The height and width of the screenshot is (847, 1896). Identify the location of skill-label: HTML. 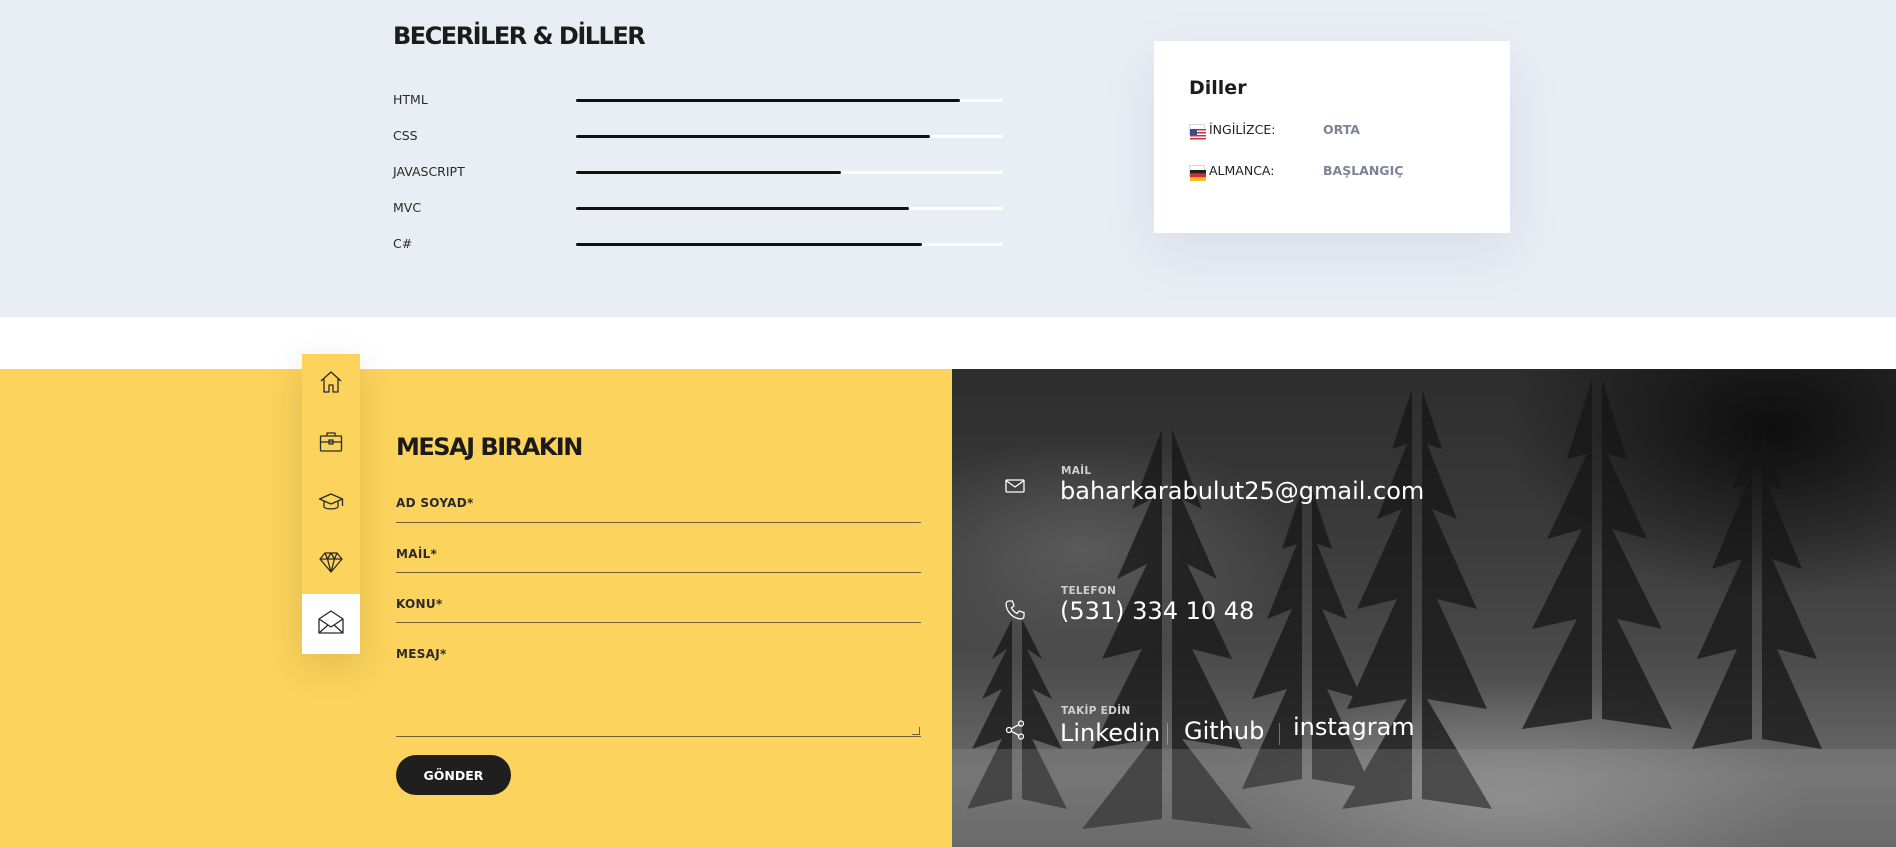
(410, 99).